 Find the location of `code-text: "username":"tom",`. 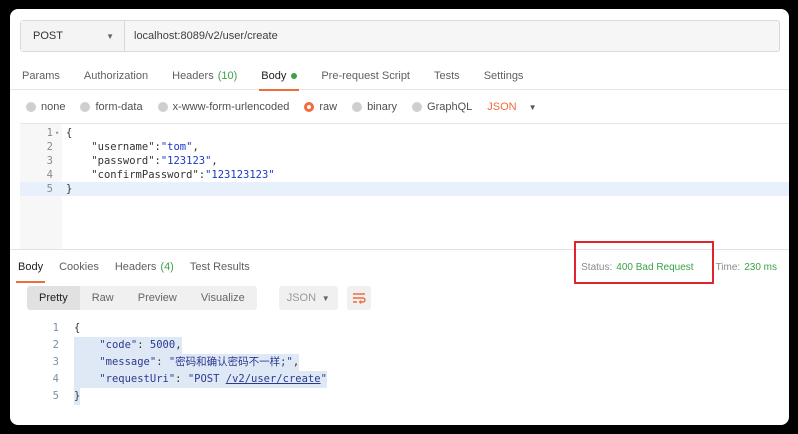

code-text: "username":"tom", is located at coordinates (145, 147).